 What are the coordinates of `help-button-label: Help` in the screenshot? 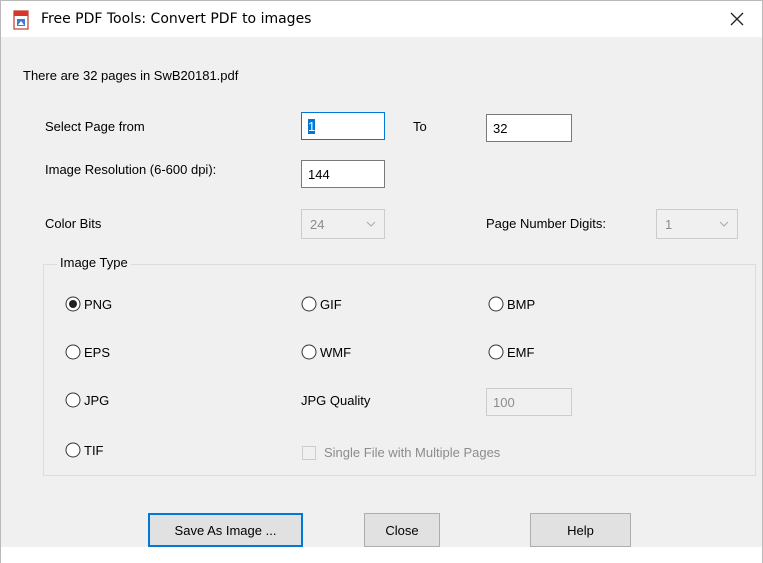 It's located at (580, 530).